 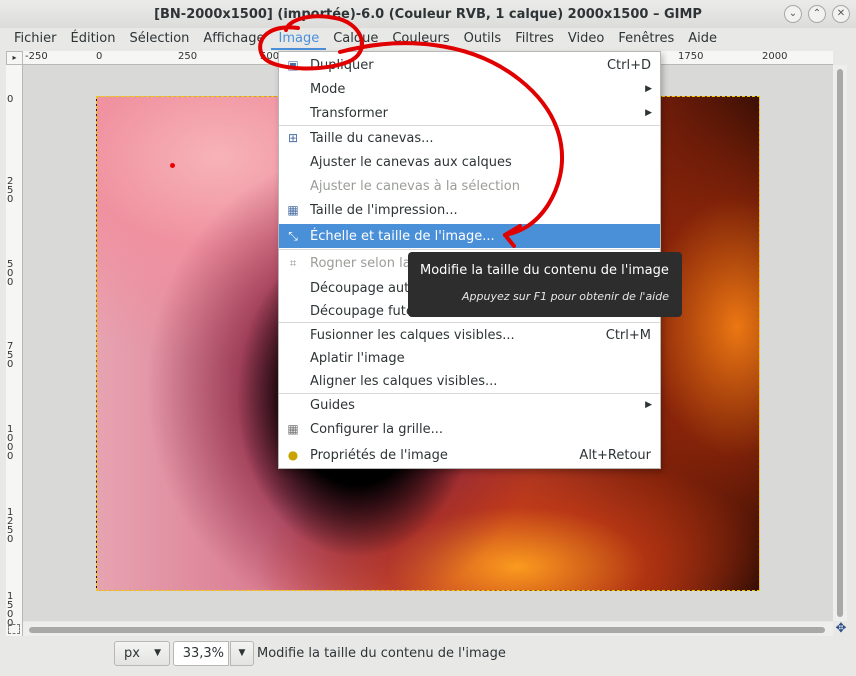 I want to click on scale-image-icon: ⤡, so click(x=293, y=236).